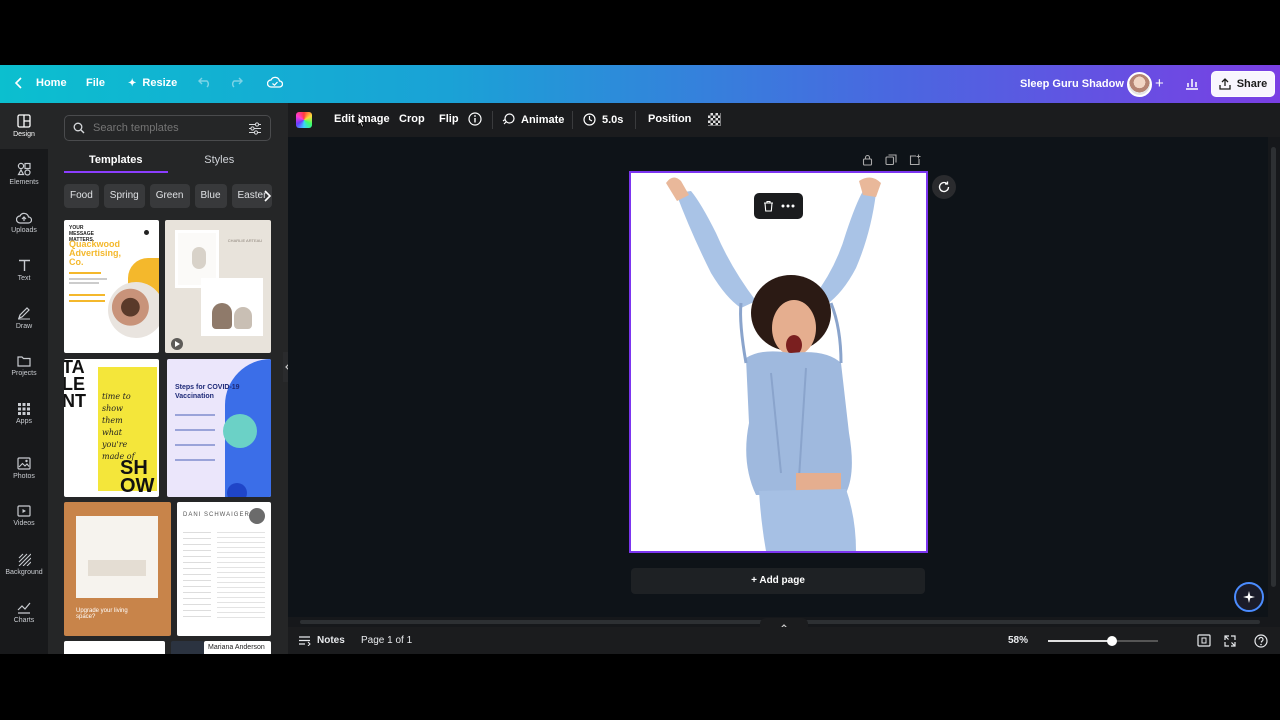 The width and height of the screenshot is (1280, 720). Describe the element at coordinates (867, 160) in the screenshot. I see `lock-icon` at that location.